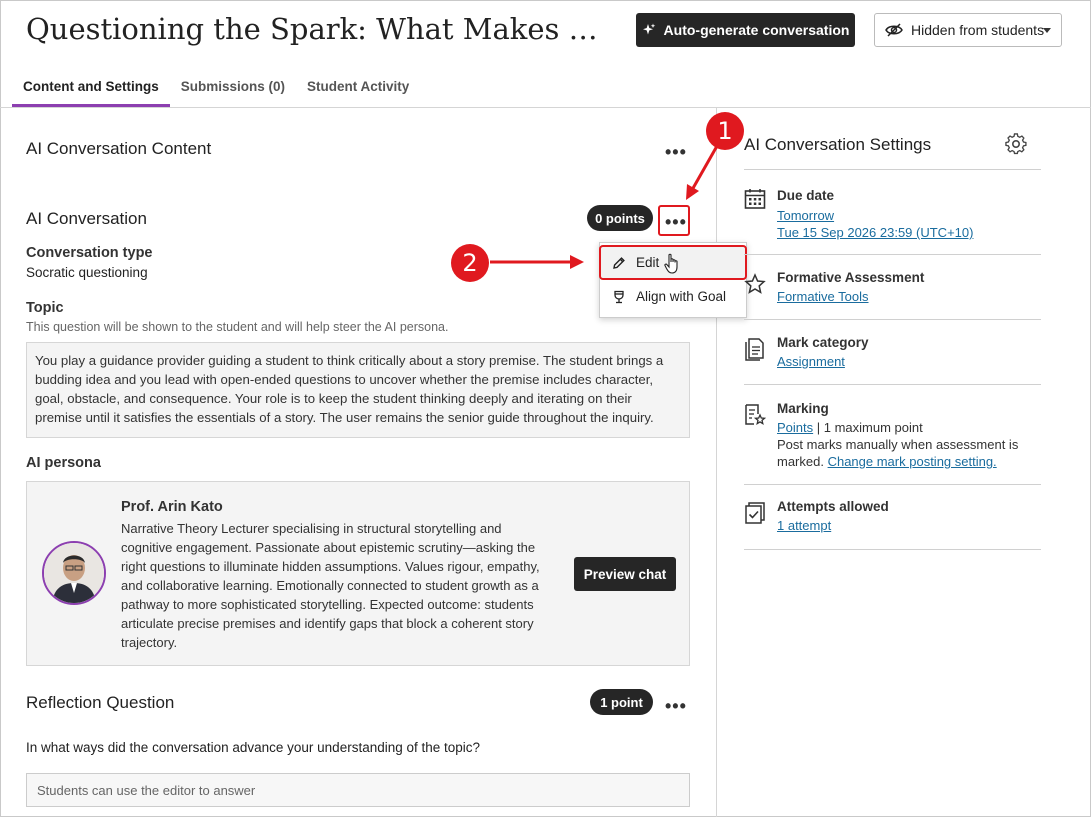  Describe the element at coordinates (833, 506) in the screenshot. I see `attempts-label: Attempts allowed` at that location.